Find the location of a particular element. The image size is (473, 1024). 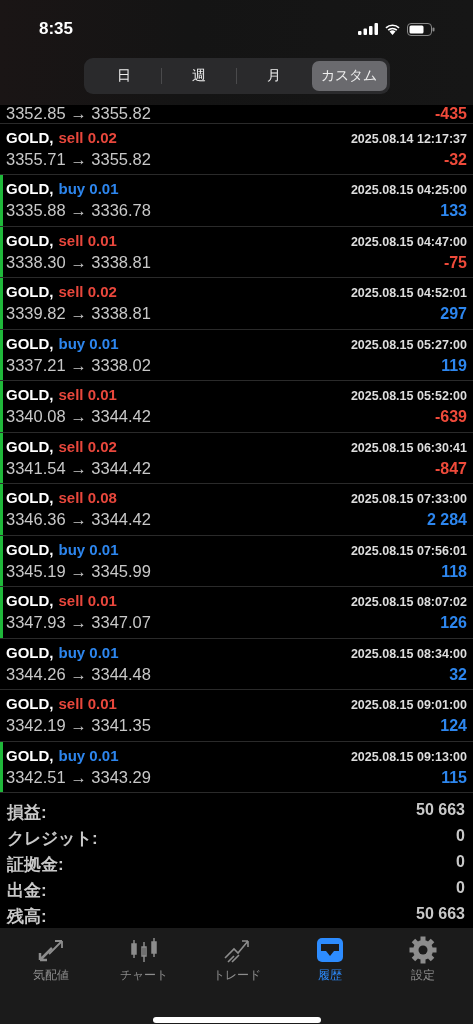

deal-time: 2025.08.15 08:34:00 is located at coordinates (408, 654).